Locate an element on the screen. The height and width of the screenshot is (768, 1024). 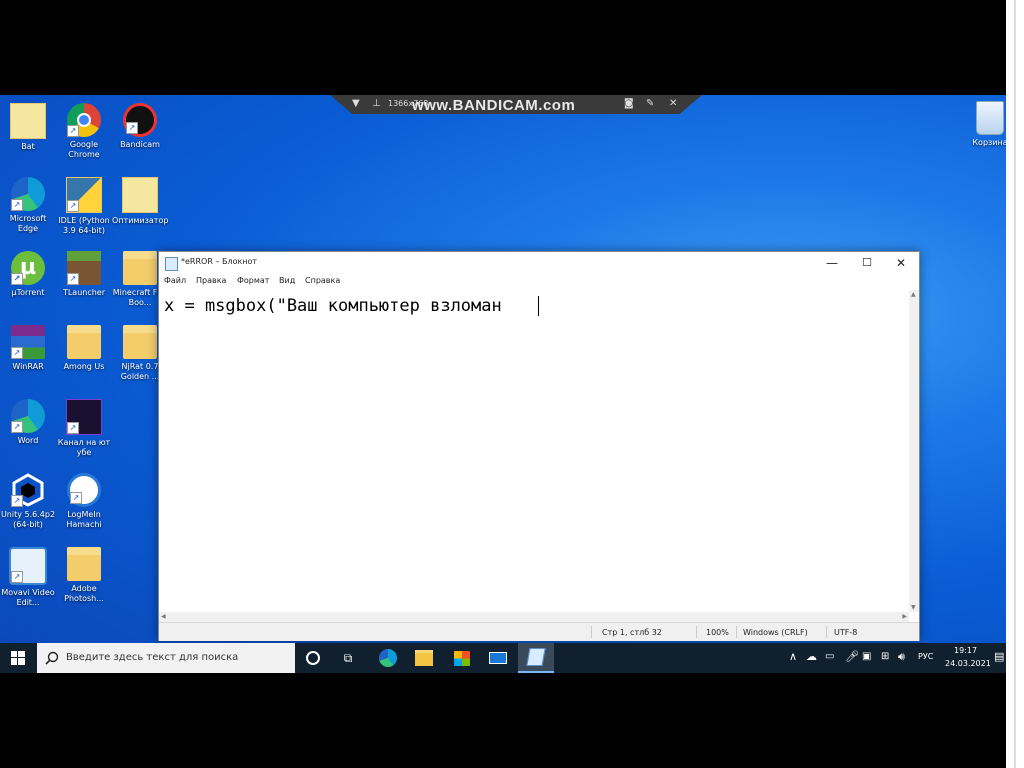
scroll-left-icon: ◀ is located at coordinates (163, 616).